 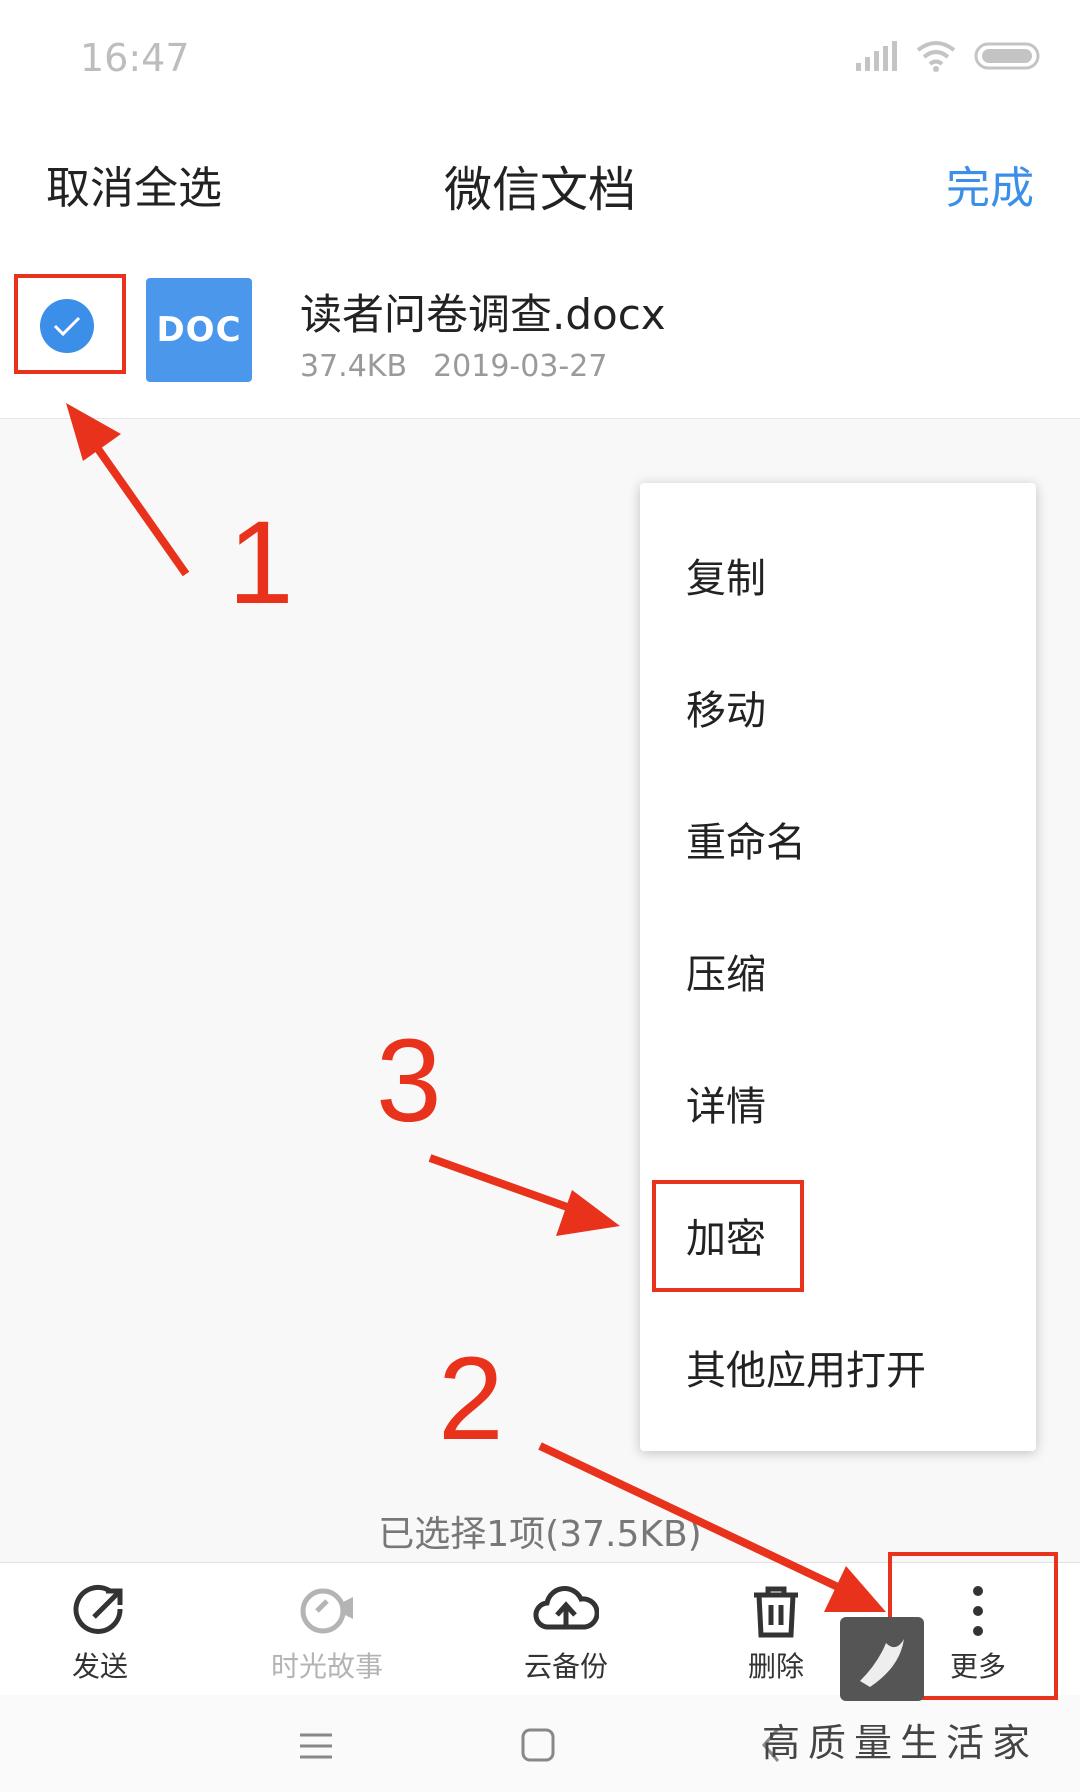 What do you see at coordinates (409, 1081) in the screenshot?
I see `annotation-number-3: 3` at bounding box center [409, 1081].